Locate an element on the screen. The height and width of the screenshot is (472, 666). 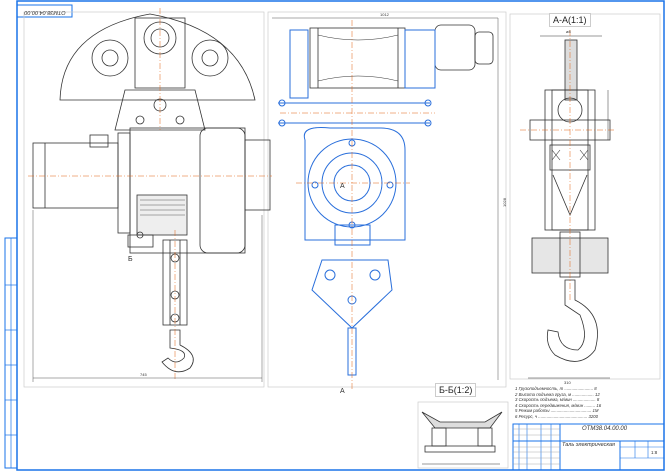
dim-overall-width: 745 is located at coordinates (143, 374).